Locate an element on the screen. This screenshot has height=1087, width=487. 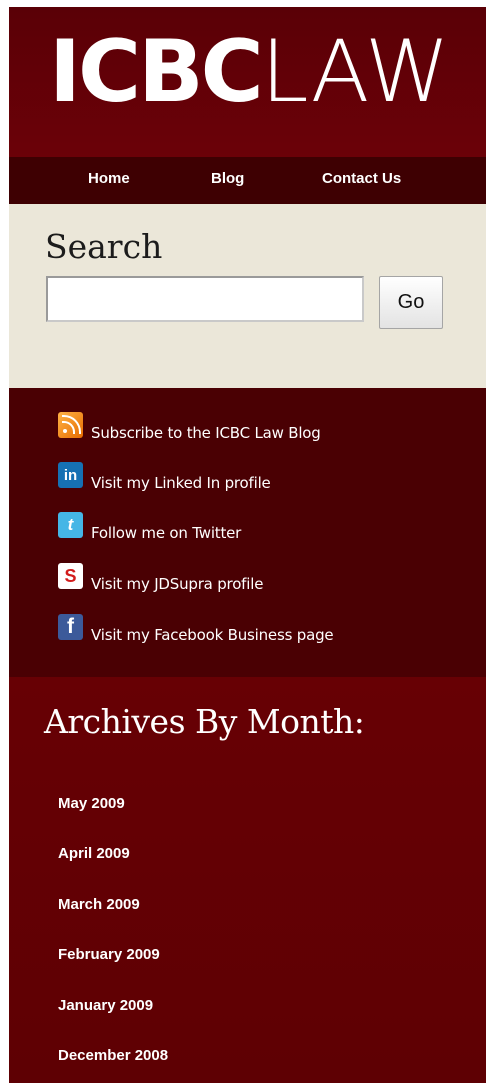
social-link-label: Follow me on Twitter is located at coordinates (166, 533).